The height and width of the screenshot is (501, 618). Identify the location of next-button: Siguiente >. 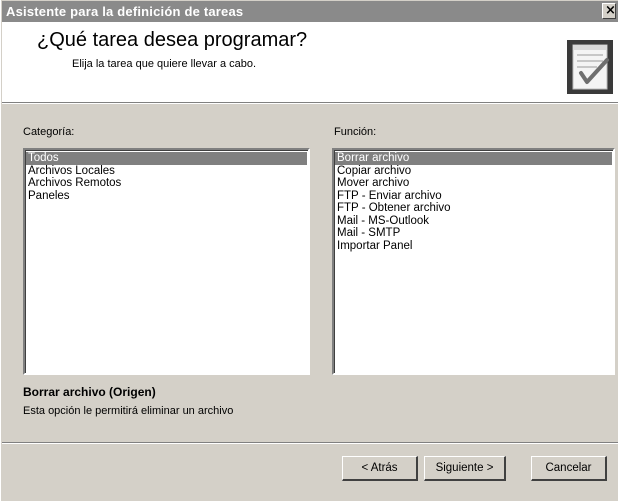
(465, 468).